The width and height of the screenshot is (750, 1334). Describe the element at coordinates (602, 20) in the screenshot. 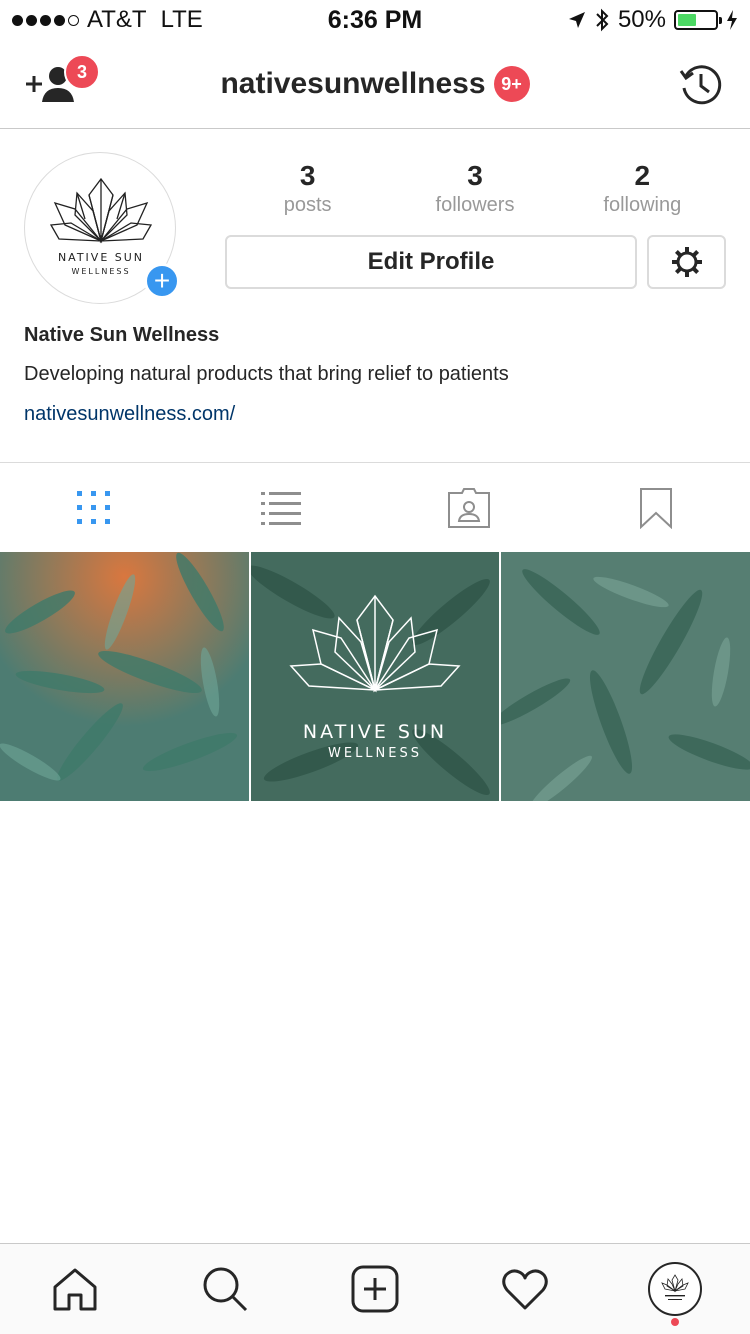

I see `bluetooth-icon` at that location.